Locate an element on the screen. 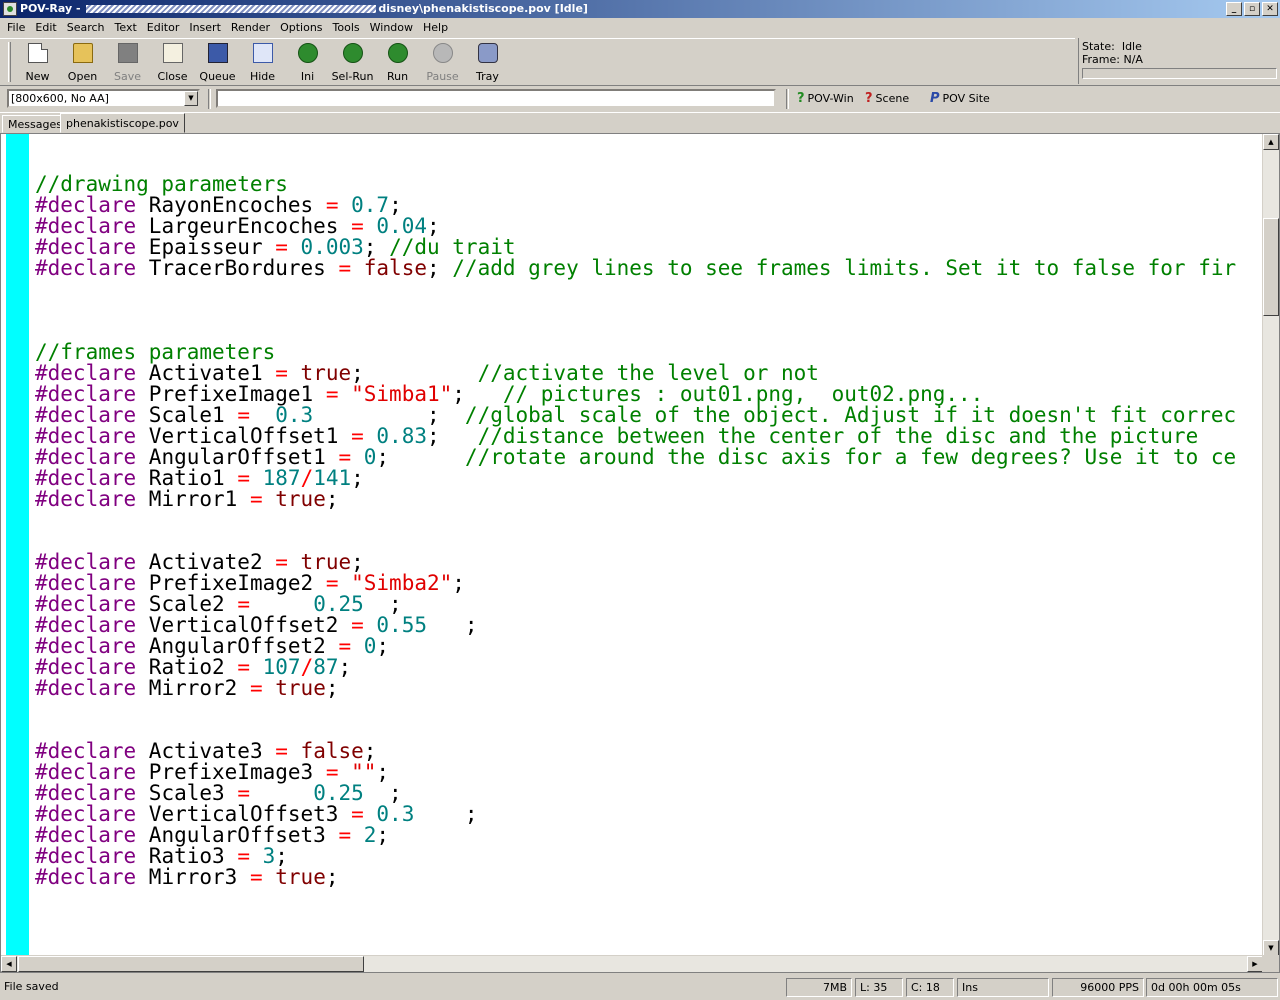 The image size is (1280, 1000). code-line: #declare AngularOffset2 = 0; is located at coordinates (647, 646).